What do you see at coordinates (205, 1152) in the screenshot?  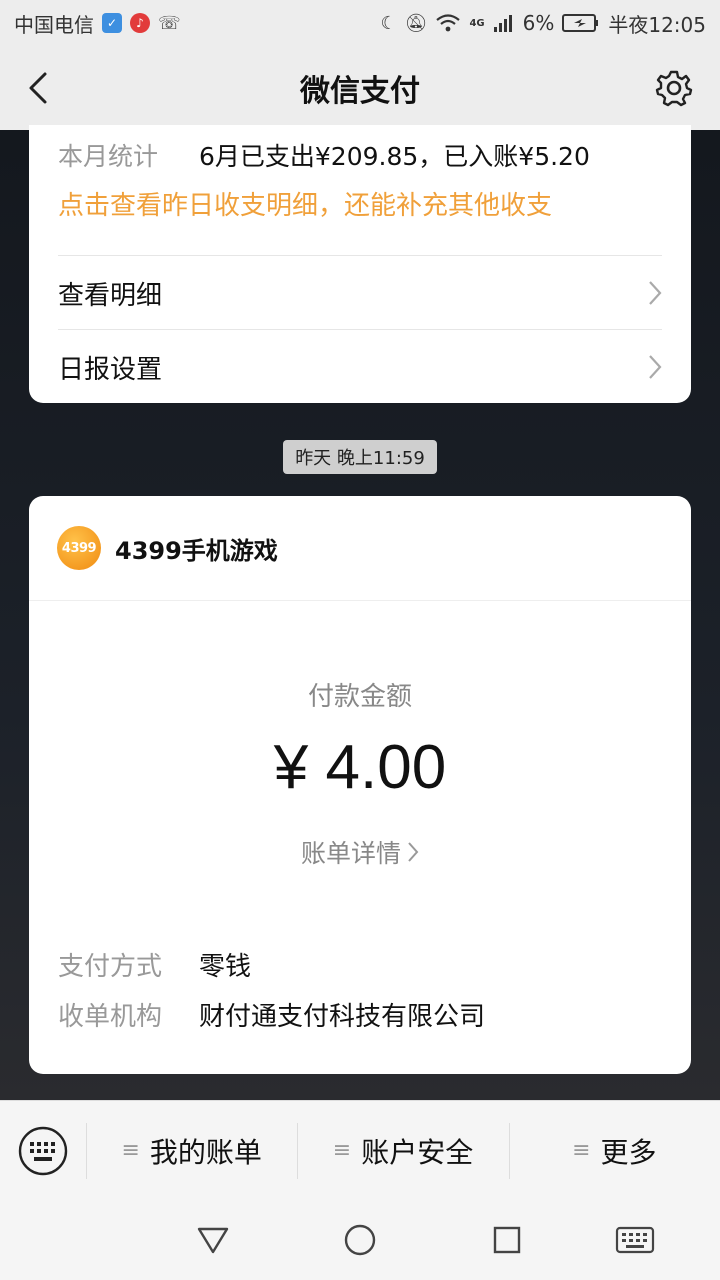 I see `tab-my-bills-label: 我的账单` at bounding box center [205, 1152].